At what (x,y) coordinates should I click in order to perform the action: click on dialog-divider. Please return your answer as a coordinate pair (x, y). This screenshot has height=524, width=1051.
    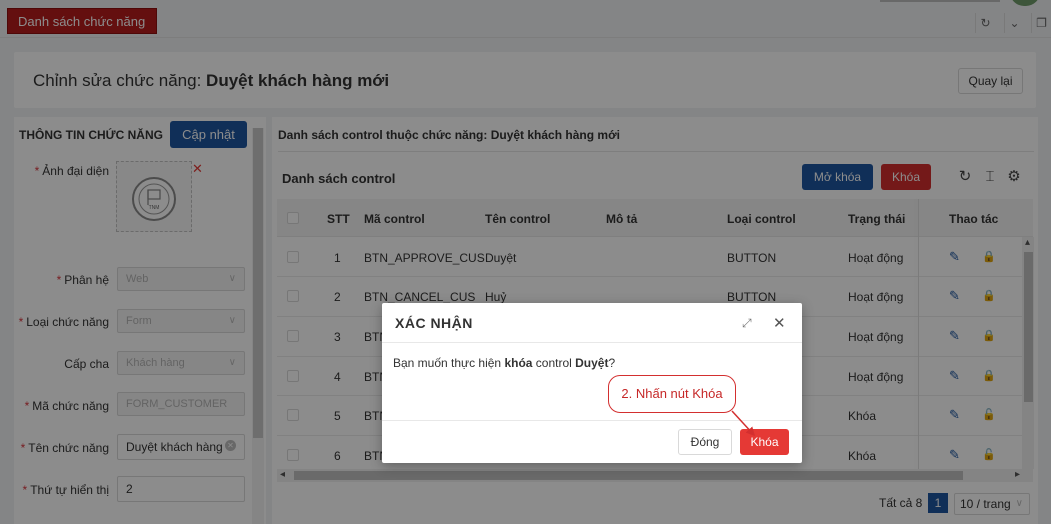
    Looking at the image, I should click on (592, 342).